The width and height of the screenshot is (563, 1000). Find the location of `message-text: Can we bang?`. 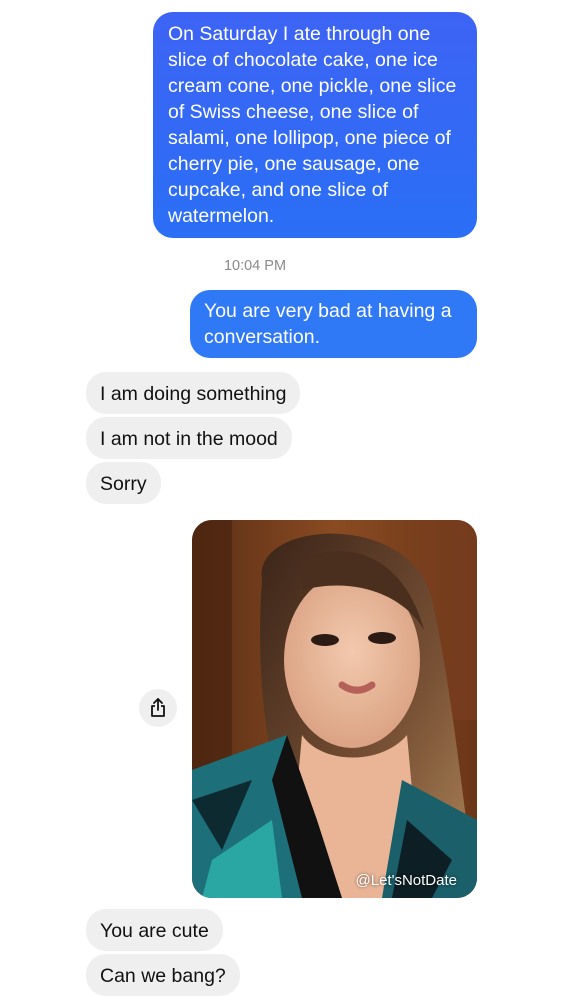

message-text: Can we bang? is located at coordinates (163, 976).